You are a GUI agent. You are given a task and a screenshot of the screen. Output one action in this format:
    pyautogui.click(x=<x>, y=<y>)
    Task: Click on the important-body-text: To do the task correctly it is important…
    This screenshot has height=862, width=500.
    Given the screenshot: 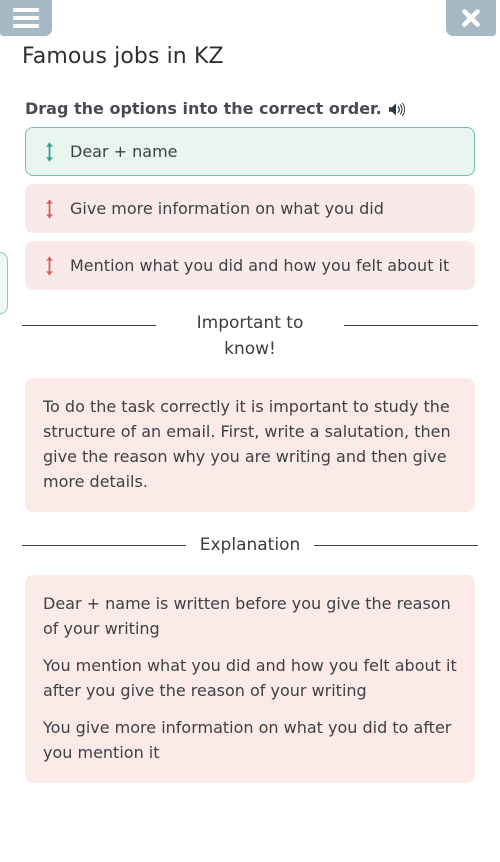 What is the action you would take?
    pyautogui.click(x=247, y=444)
    